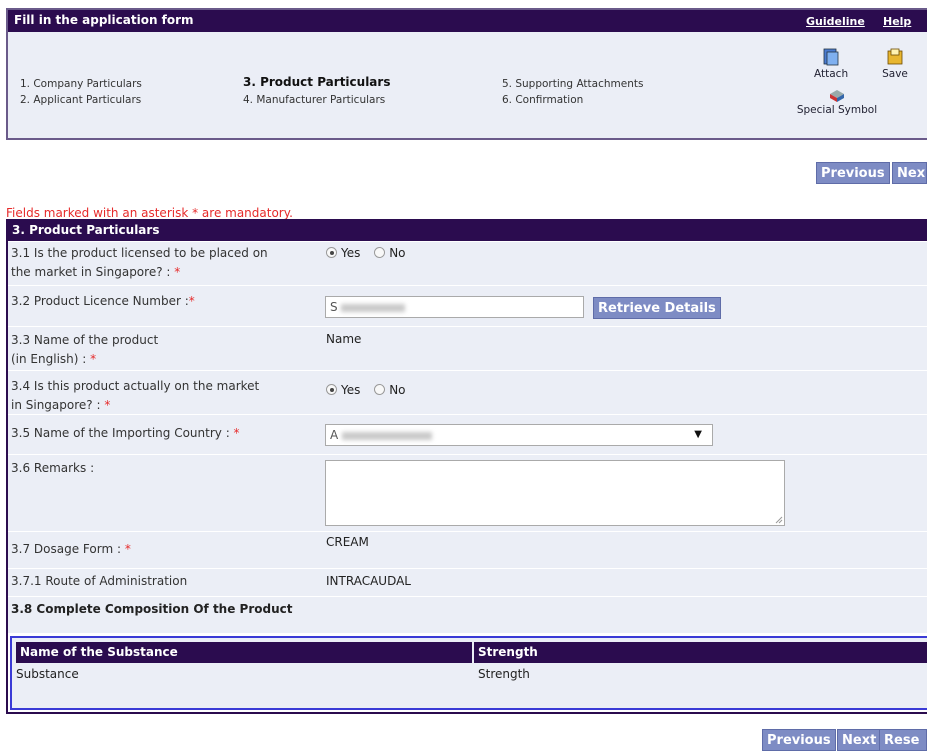 The height and width of the screenshot is (752, 927). I want to click on row-remarks: 3.6 Remarks :, so click(467, 493).